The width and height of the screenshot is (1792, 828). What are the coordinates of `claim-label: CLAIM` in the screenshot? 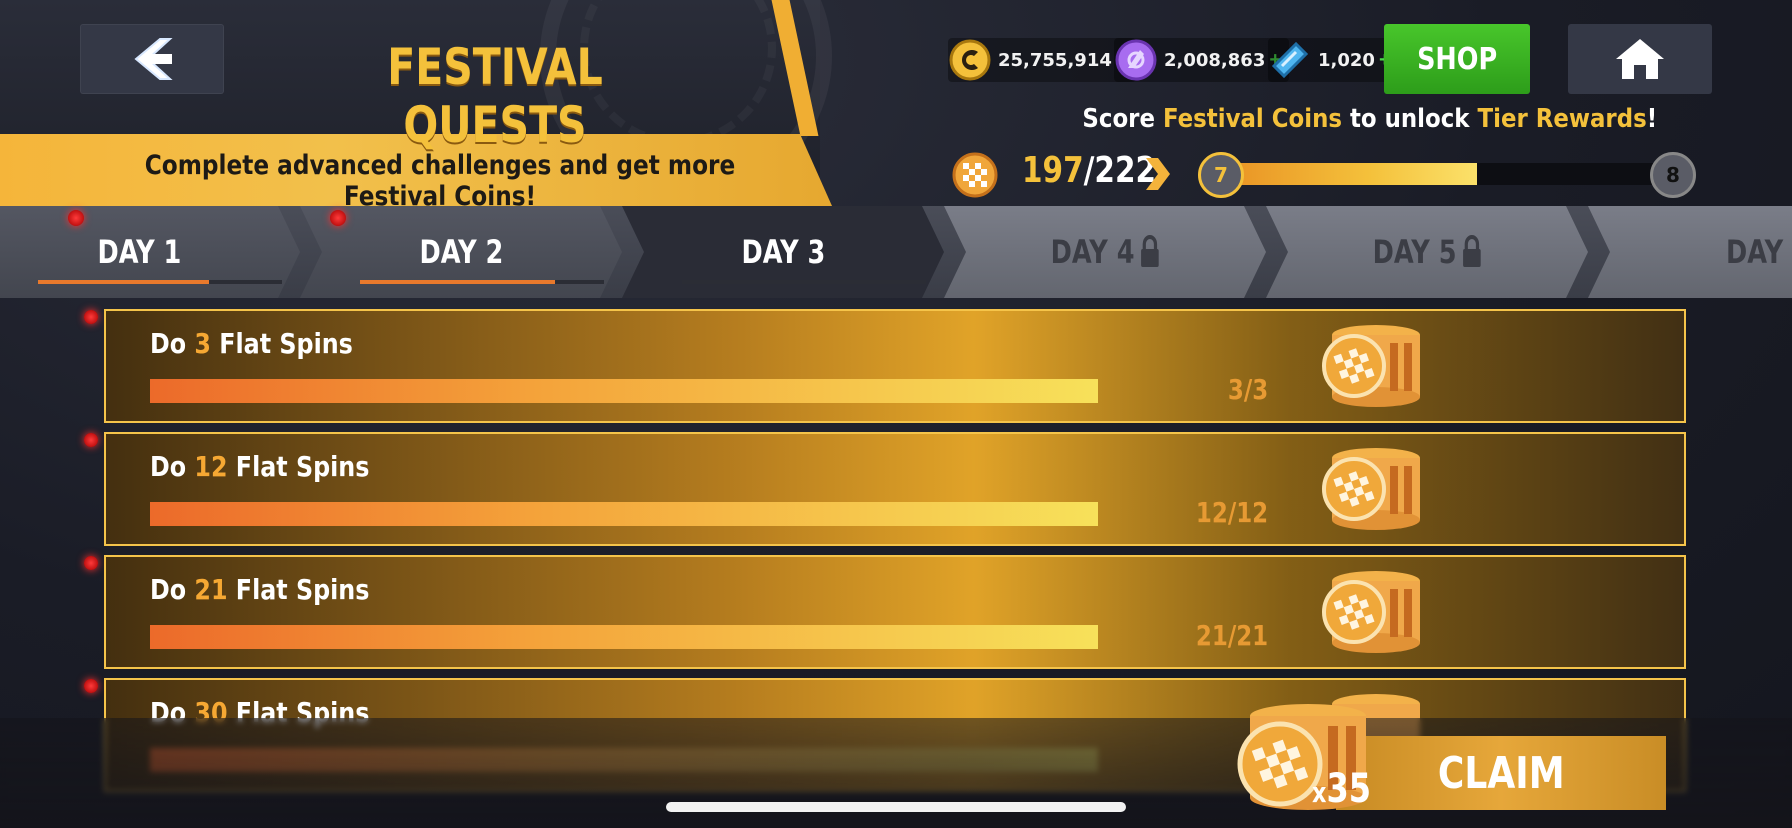 It's located at (1501, 773).